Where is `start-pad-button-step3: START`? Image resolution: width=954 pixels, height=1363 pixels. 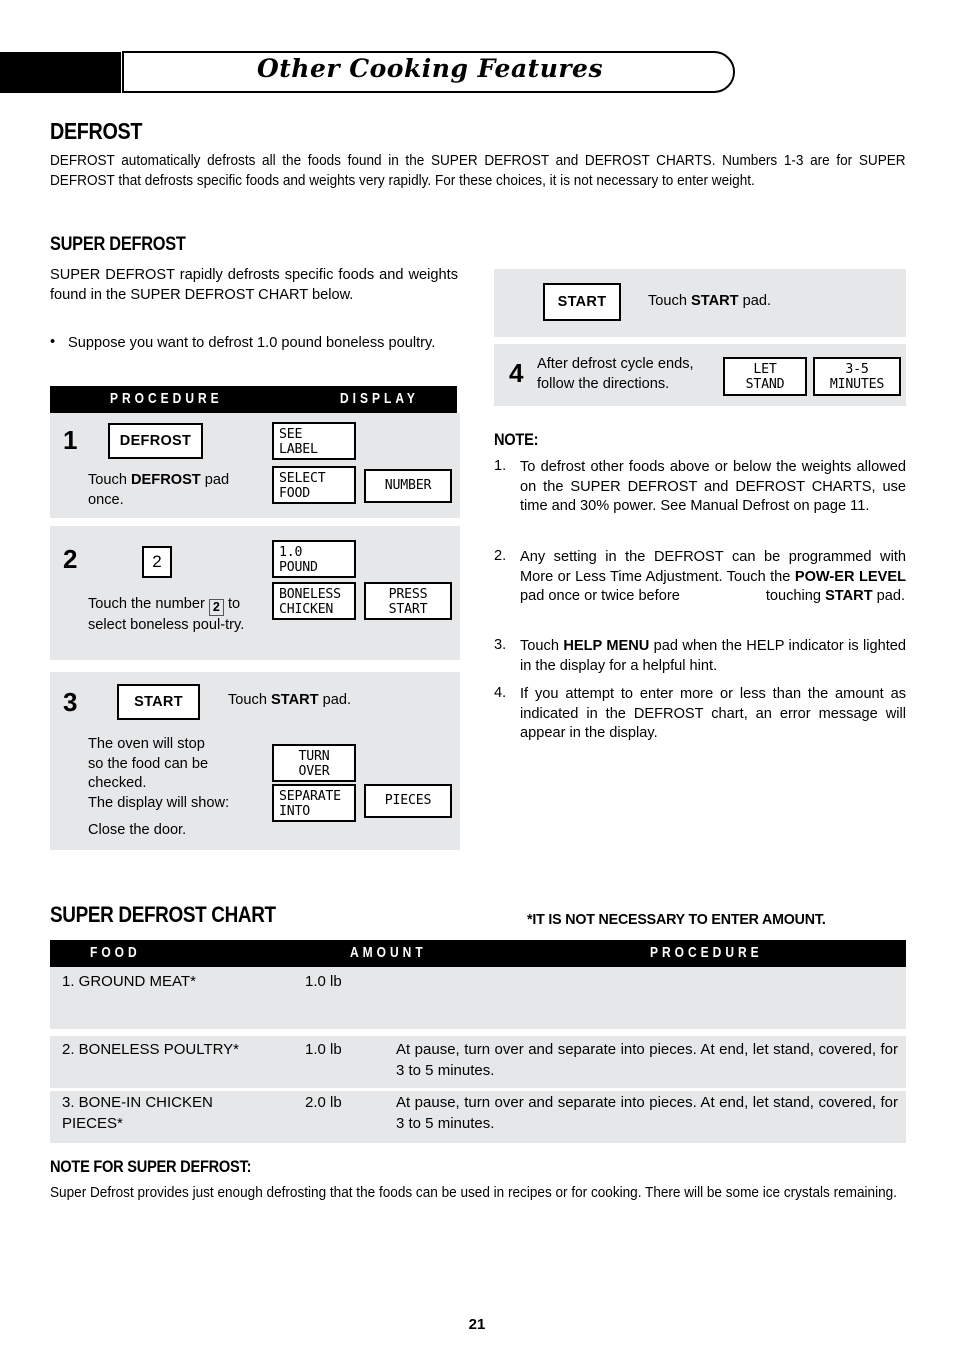 start-pad-button-step3: START is located at coordinates (158, 702).